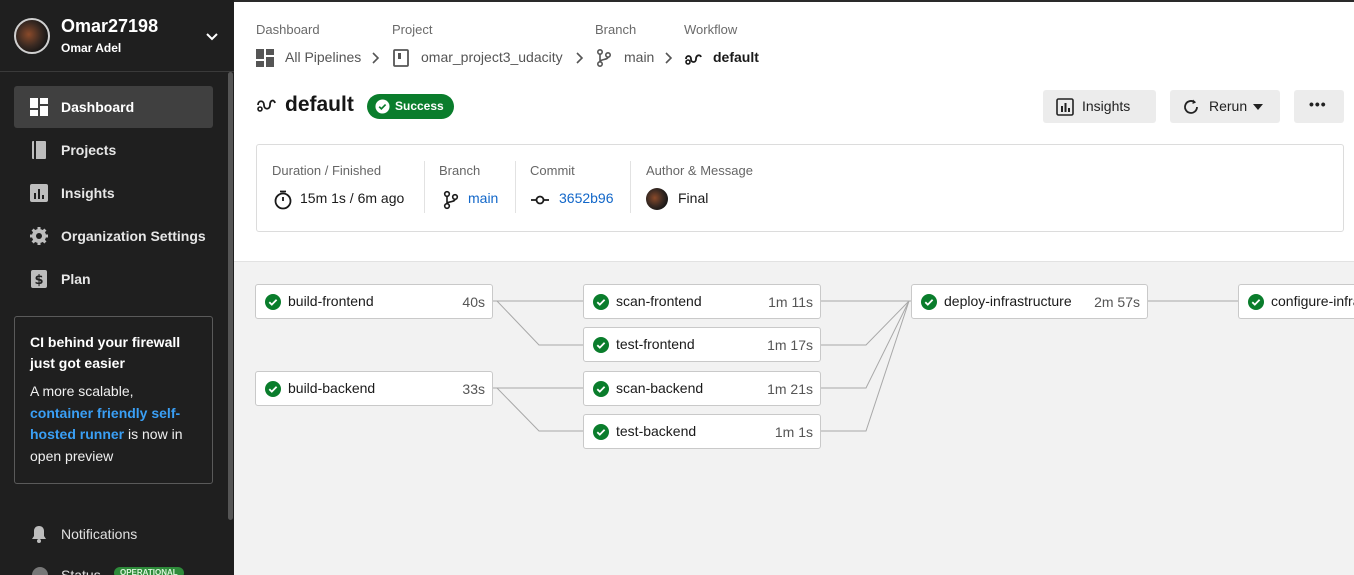 This screenshot has height=575, width=1354. What do you see at coordinates (39, 534) in the screenshot?
I see `bell-icon` at bounding box center [39, 534].